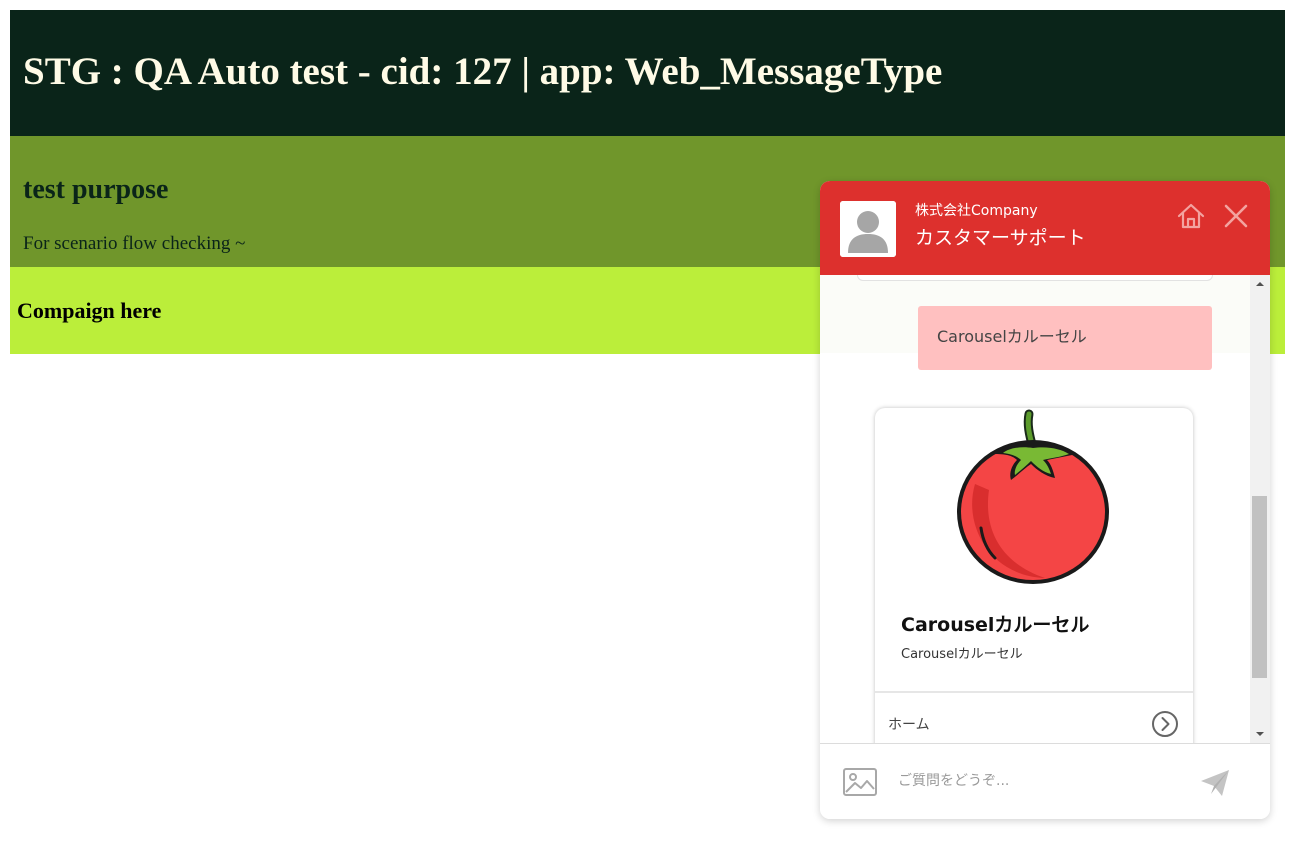 This screenshot has width=1295, height=843. What do you see at coordinates (1260, 284) in the screenshot?
I see `scroll-up-button` at bounding box center [1260, 284].